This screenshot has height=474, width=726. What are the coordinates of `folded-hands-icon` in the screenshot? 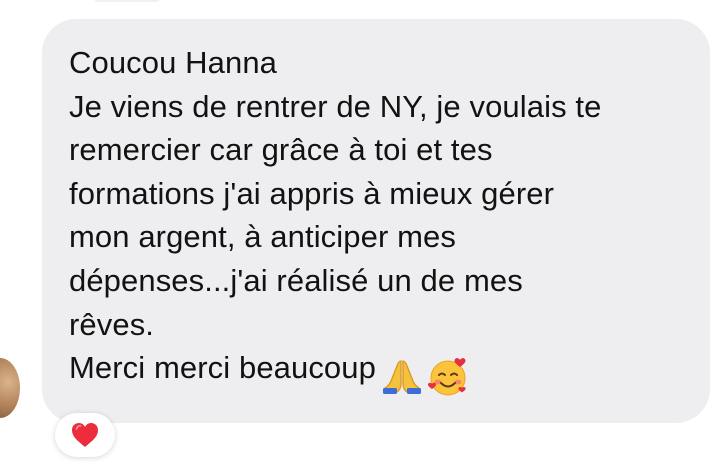 It's located at (401, 377).